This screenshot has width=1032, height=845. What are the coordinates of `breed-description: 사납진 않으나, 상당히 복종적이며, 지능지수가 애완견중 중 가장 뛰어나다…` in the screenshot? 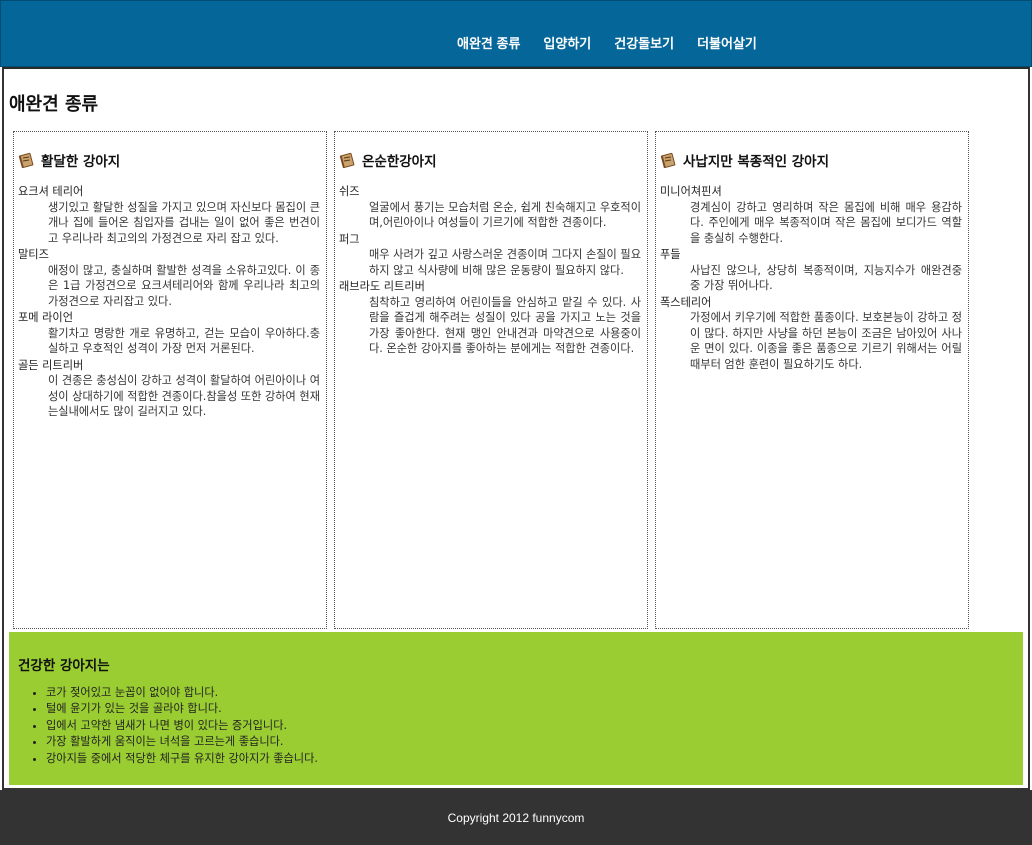 It's located at (826, 278).